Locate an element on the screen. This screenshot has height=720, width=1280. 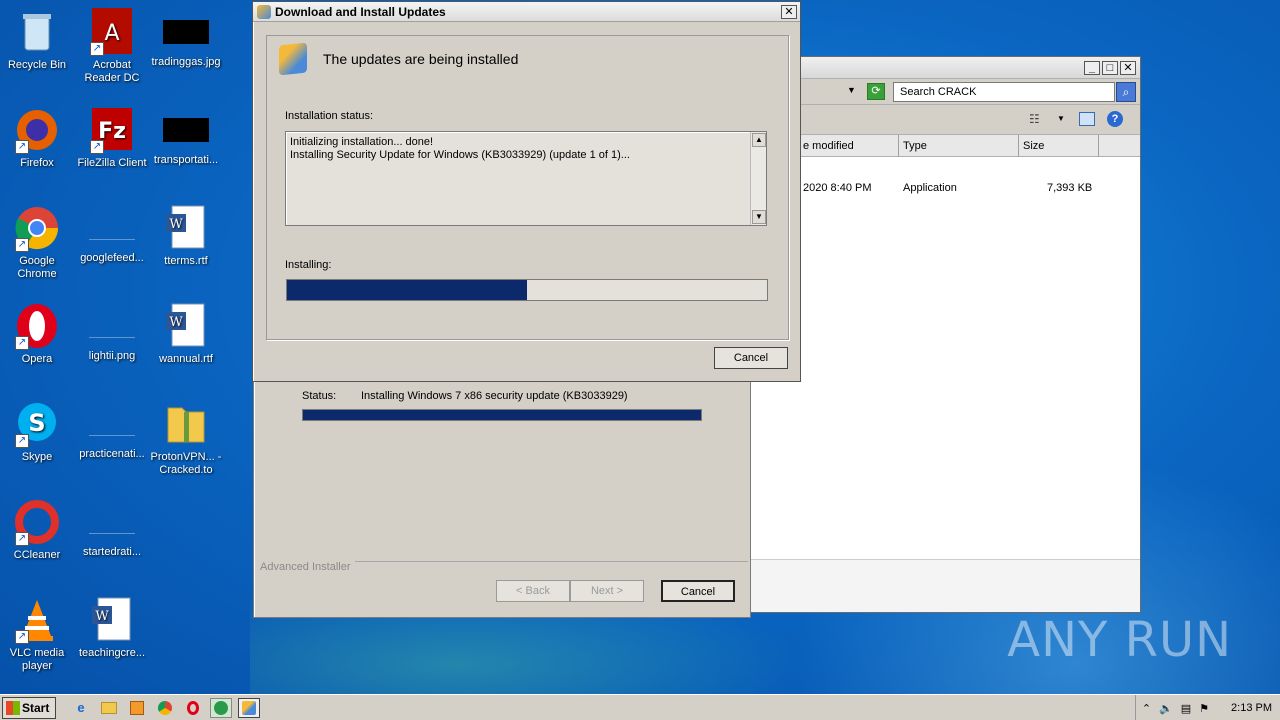
desktop-icon-label: VLC media player is located at coordinates (37, 659).